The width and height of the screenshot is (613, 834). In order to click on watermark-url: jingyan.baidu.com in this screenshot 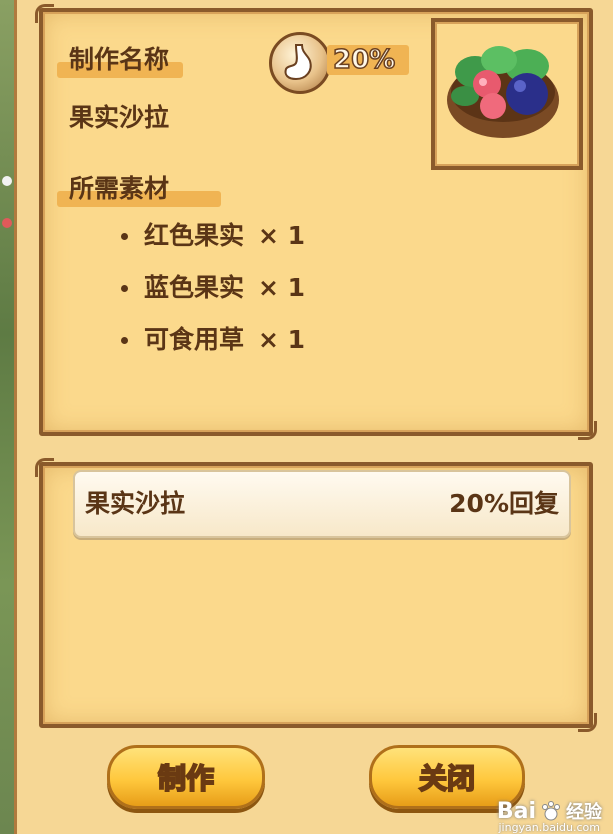, I will do `click(549, 827)`.